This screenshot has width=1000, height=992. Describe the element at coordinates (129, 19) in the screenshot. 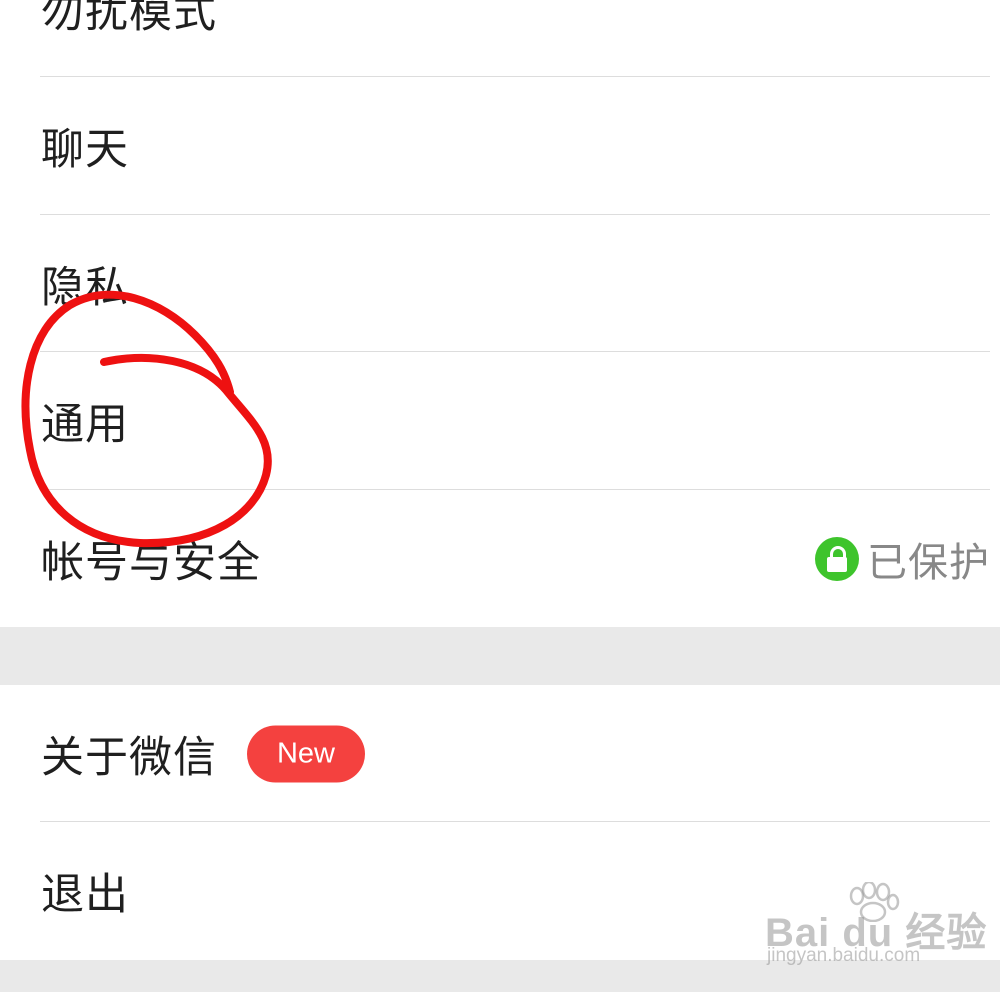

I see `settings-item-label: 勿扰模式` at that location.